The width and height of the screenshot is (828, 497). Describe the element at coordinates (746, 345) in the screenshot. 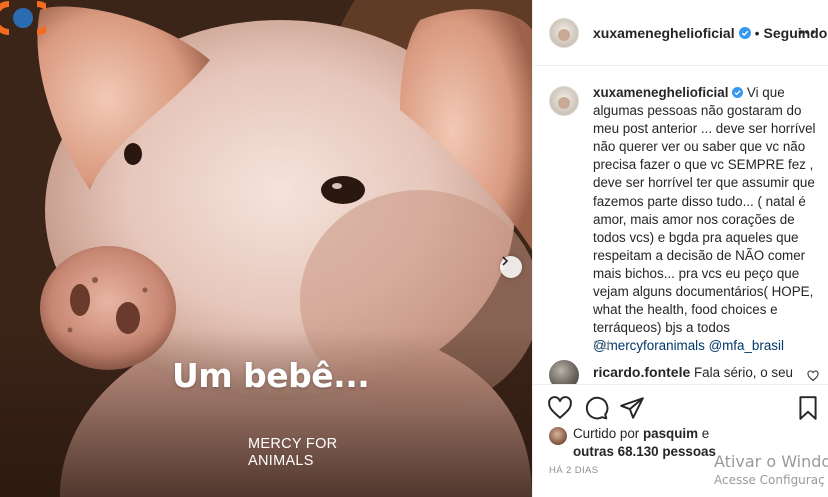

I see `mention-mfa-brasil: @mfa_brasil` at that location.